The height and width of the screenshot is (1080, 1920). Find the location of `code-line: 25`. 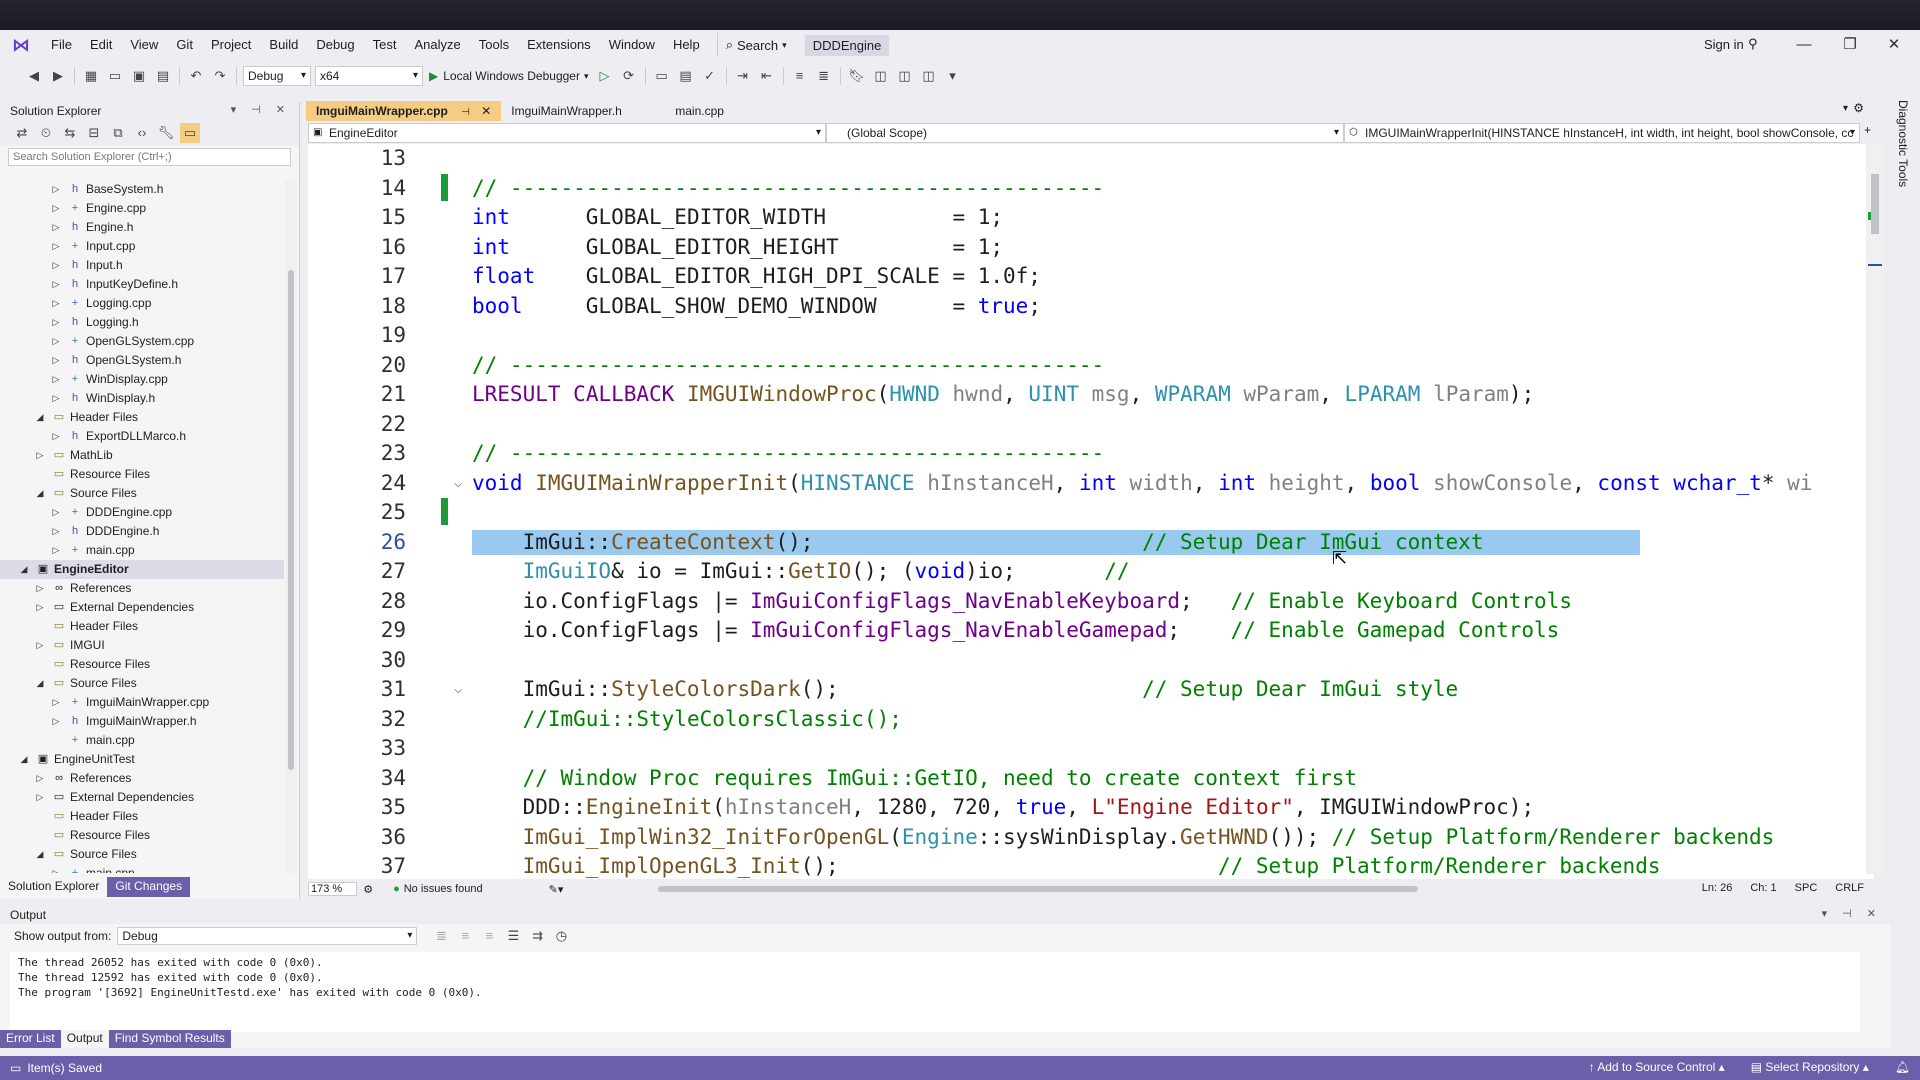

code-line: 25 is located at coordinates (1091, 512).